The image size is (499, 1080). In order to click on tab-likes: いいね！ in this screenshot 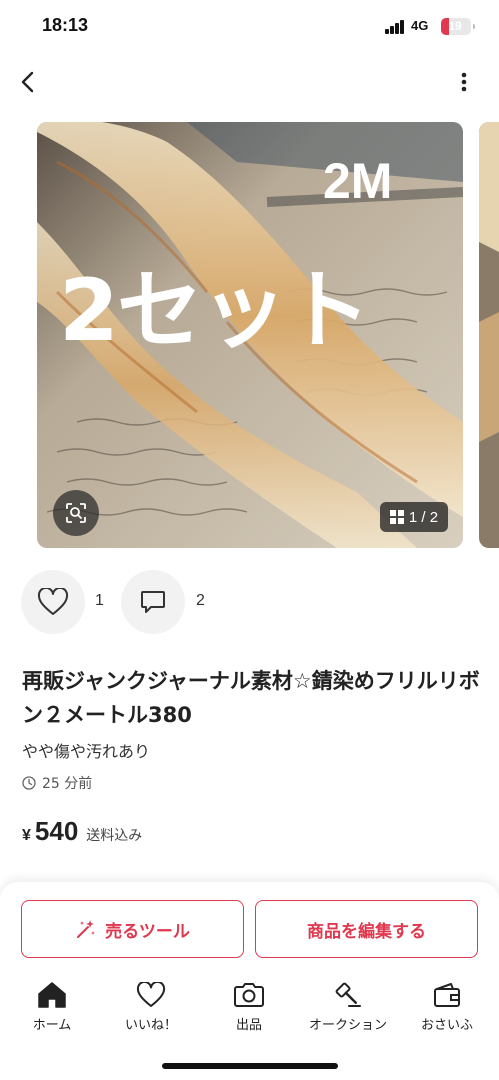, I will do `click(151, 1008)`.